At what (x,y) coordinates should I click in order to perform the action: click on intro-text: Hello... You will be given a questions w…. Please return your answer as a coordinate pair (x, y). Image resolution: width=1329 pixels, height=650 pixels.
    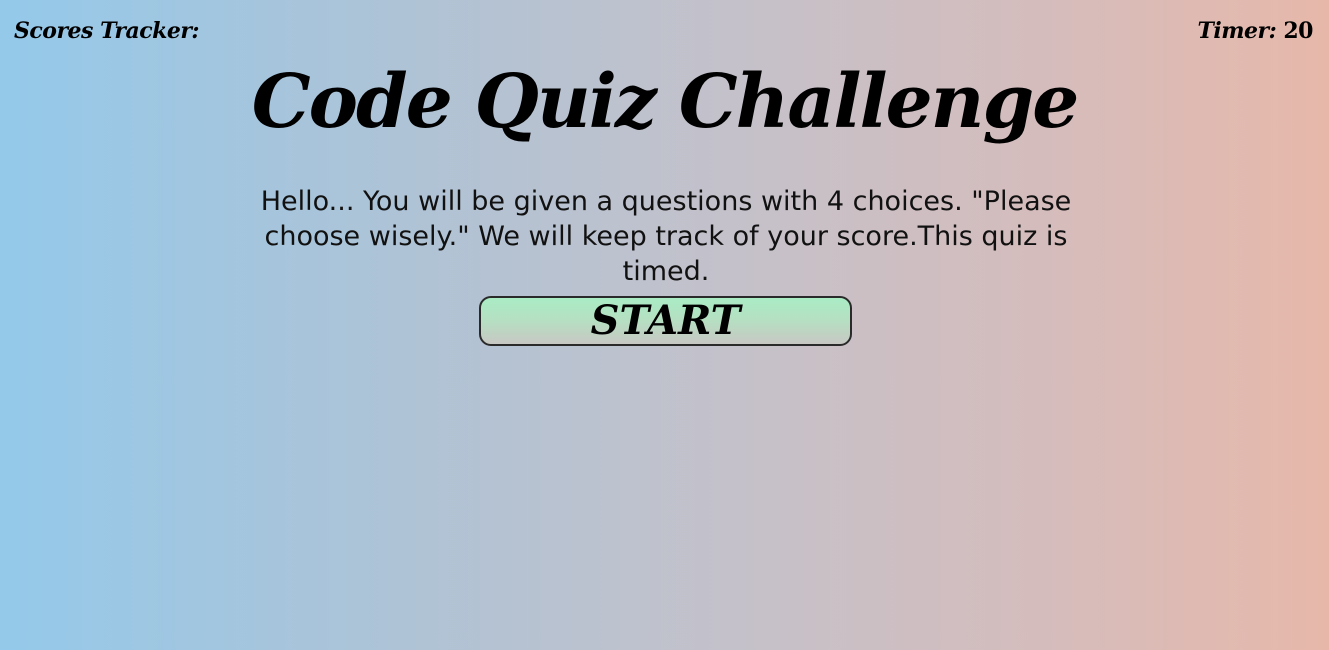
    Looking at the image, I should click on (666, 236).